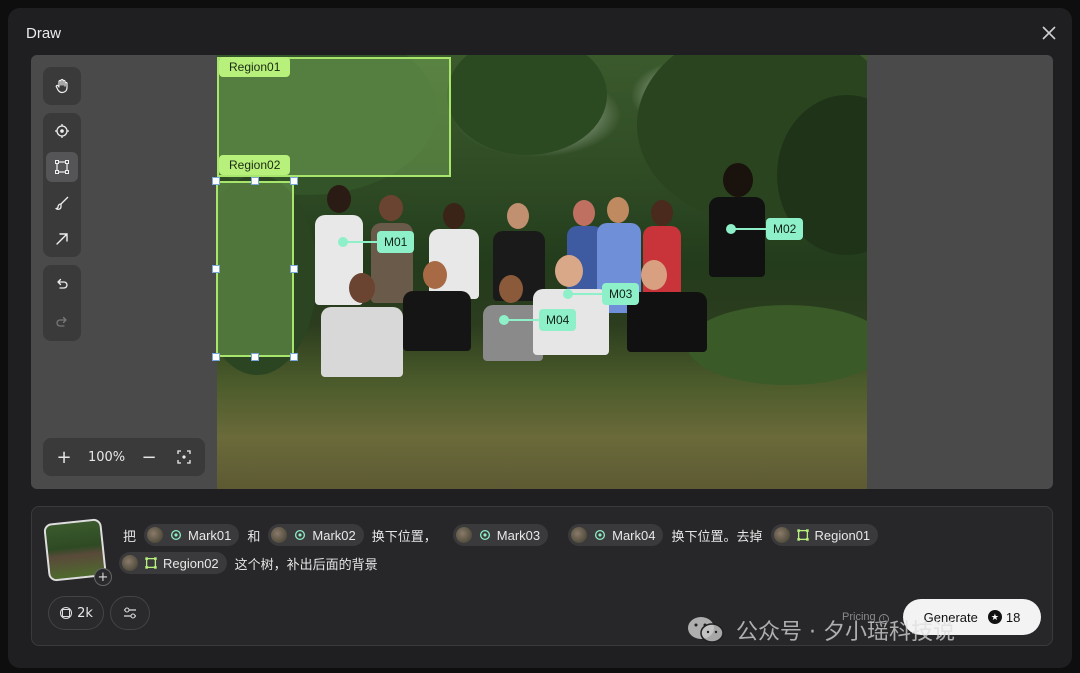 This screenshot has height=673, width=1080. I want to click on mark-02-line, so click(750, 229).